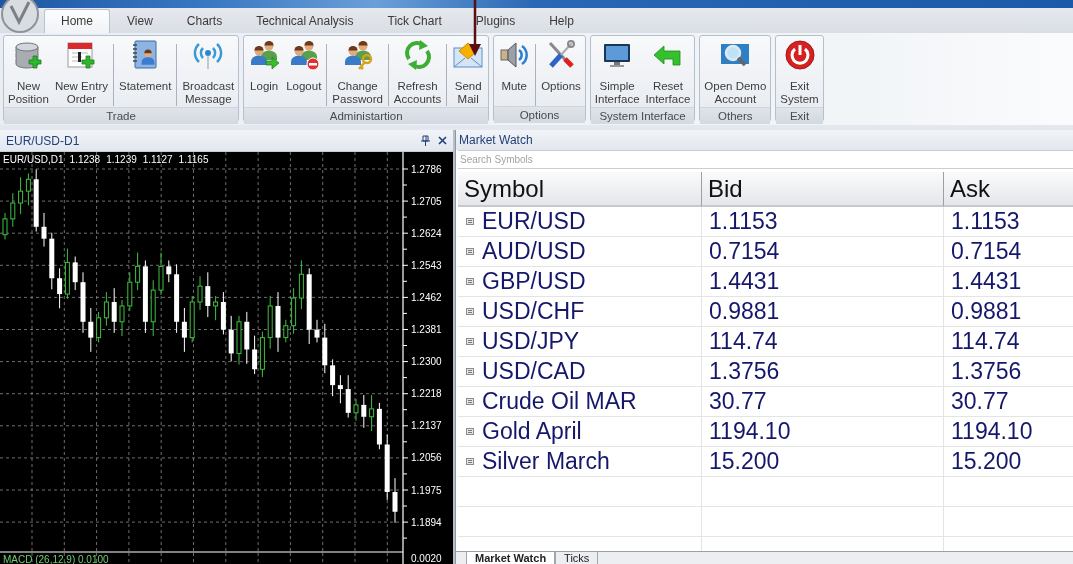 The height and width of the screenshot is (564, 1073). What do you see at coordinates (764, 140) in the screenshot?
I see `panel-title: Market Watch` at bounding box center [764, 140].